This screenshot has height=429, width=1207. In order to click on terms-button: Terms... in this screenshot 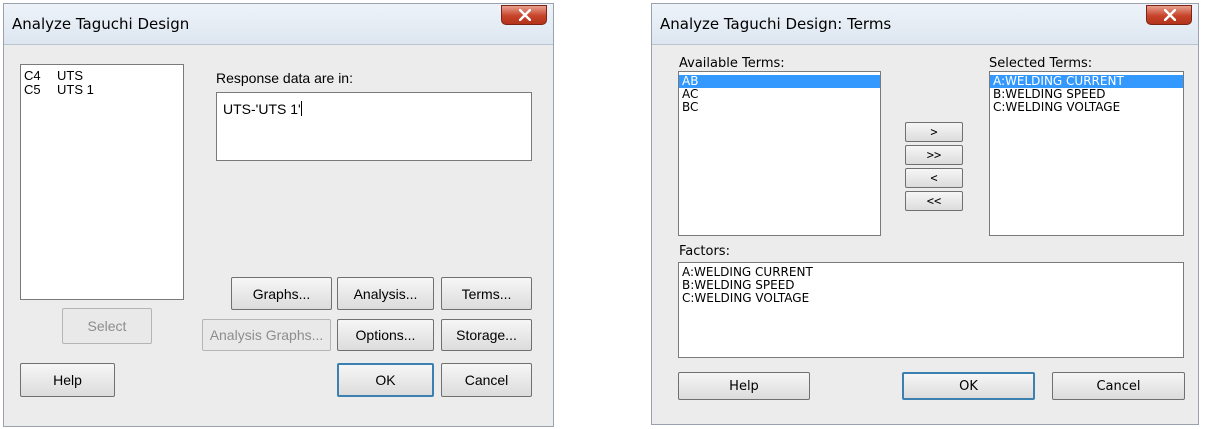, I will do `click(486, 293)`.